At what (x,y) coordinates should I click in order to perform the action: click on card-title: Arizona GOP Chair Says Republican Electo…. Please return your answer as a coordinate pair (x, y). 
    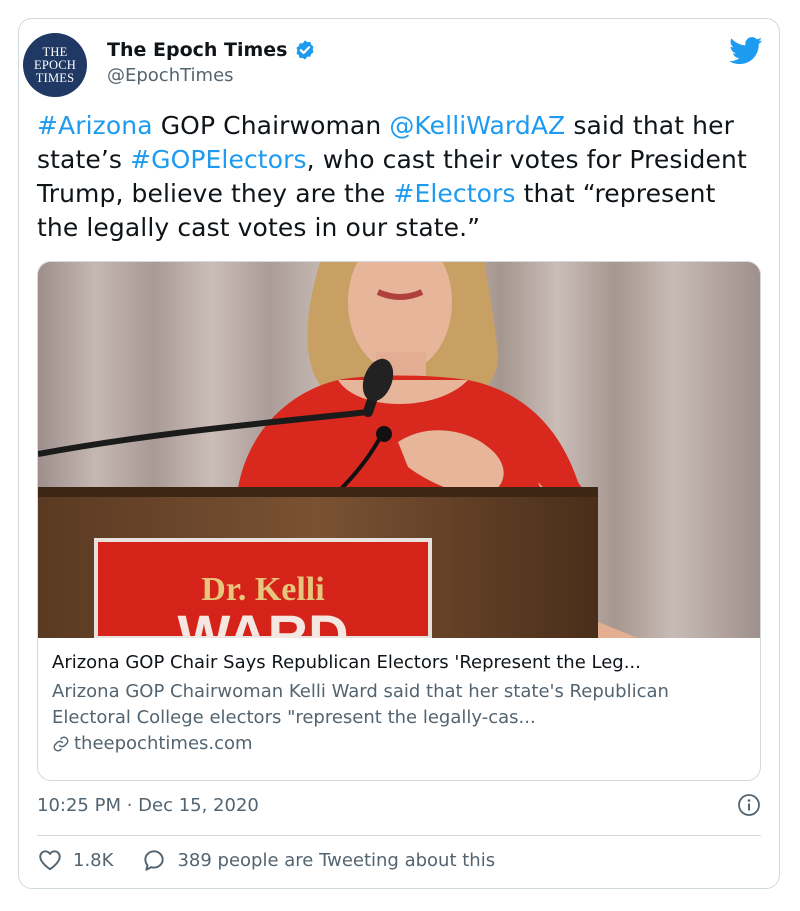
    Looking at the image, I should click on (399, 662).